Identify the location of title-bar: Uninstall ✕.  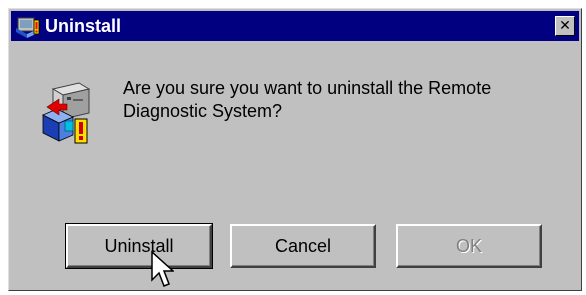
(295, 26).